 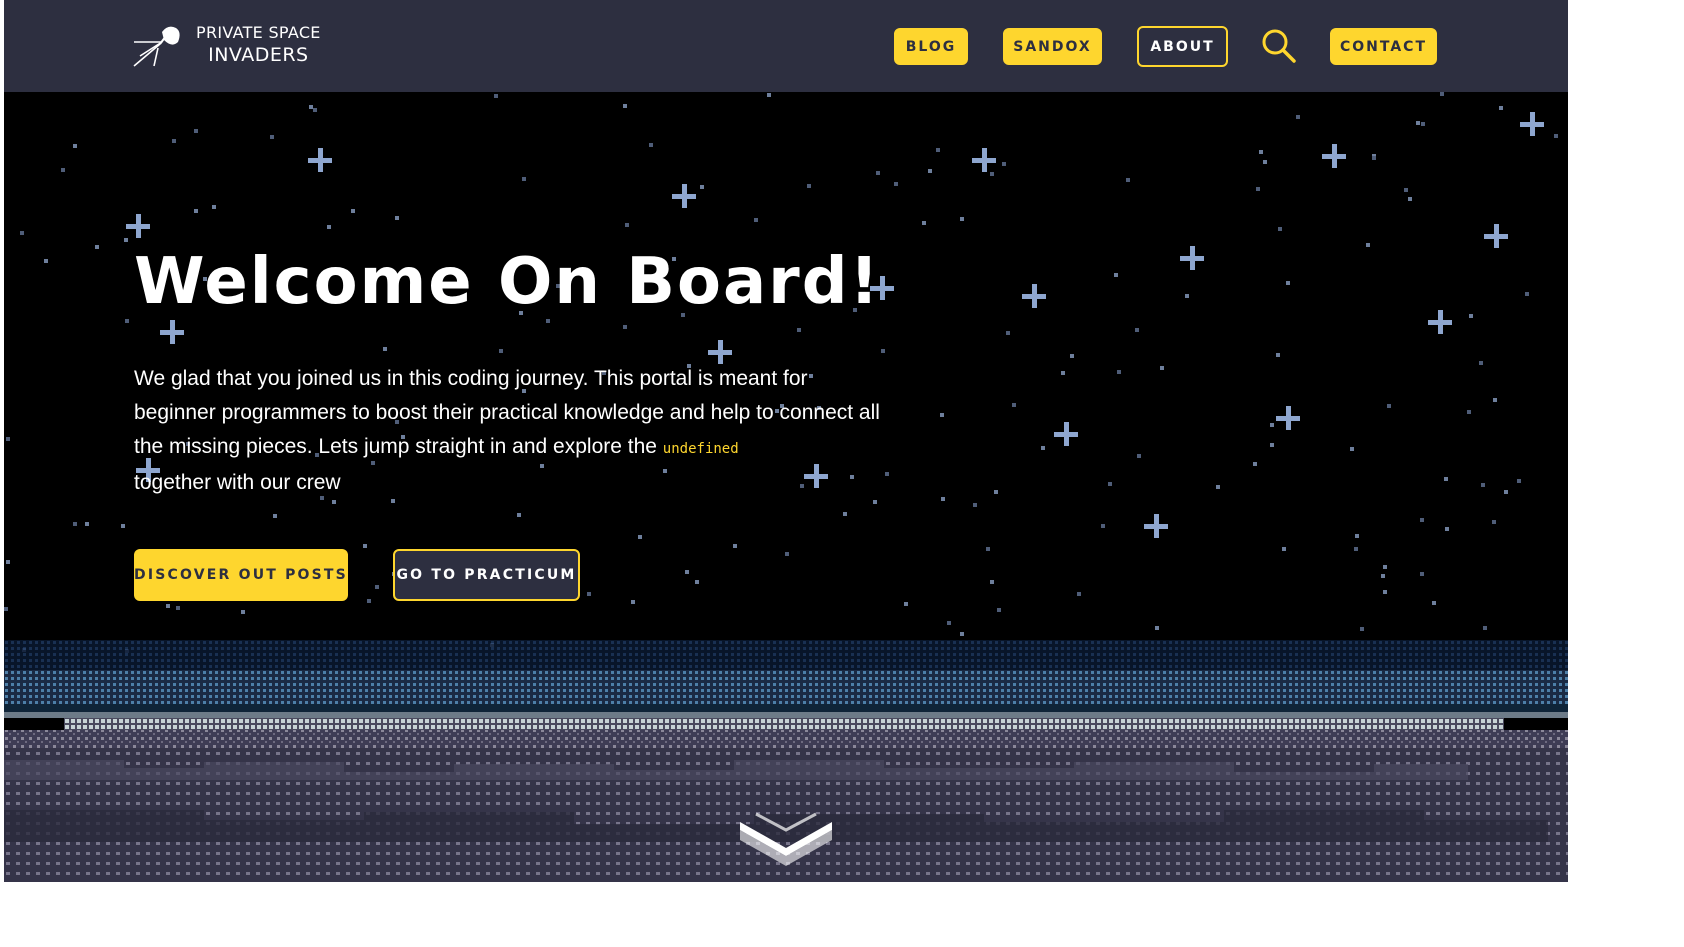 What do you see at coordinates (258, 55) in the screenshot?
I see `brand-name-line2: INVADERS` at bounding box center [258, 55].